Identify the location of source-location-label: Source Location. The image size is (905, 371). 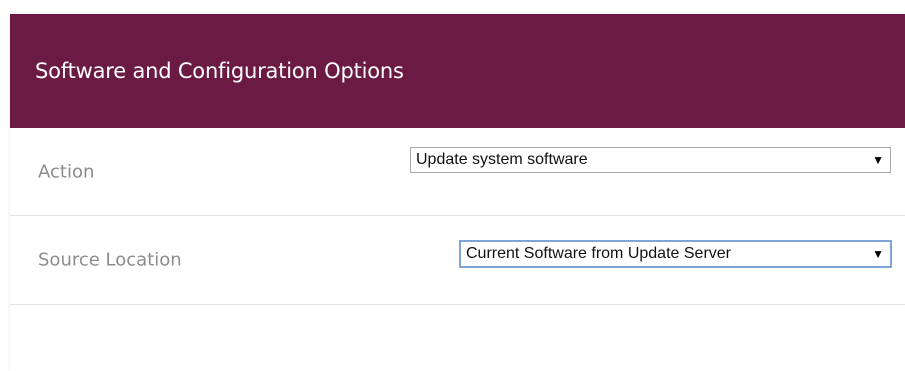
(110, 260).